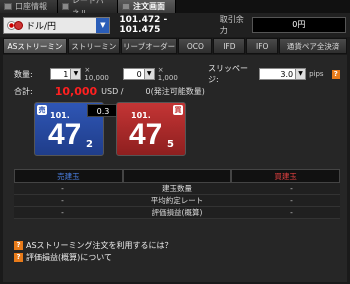  Describe the element at coordinates (76, 91) in the screenshot. I see `total-value: 10,000` at that location.